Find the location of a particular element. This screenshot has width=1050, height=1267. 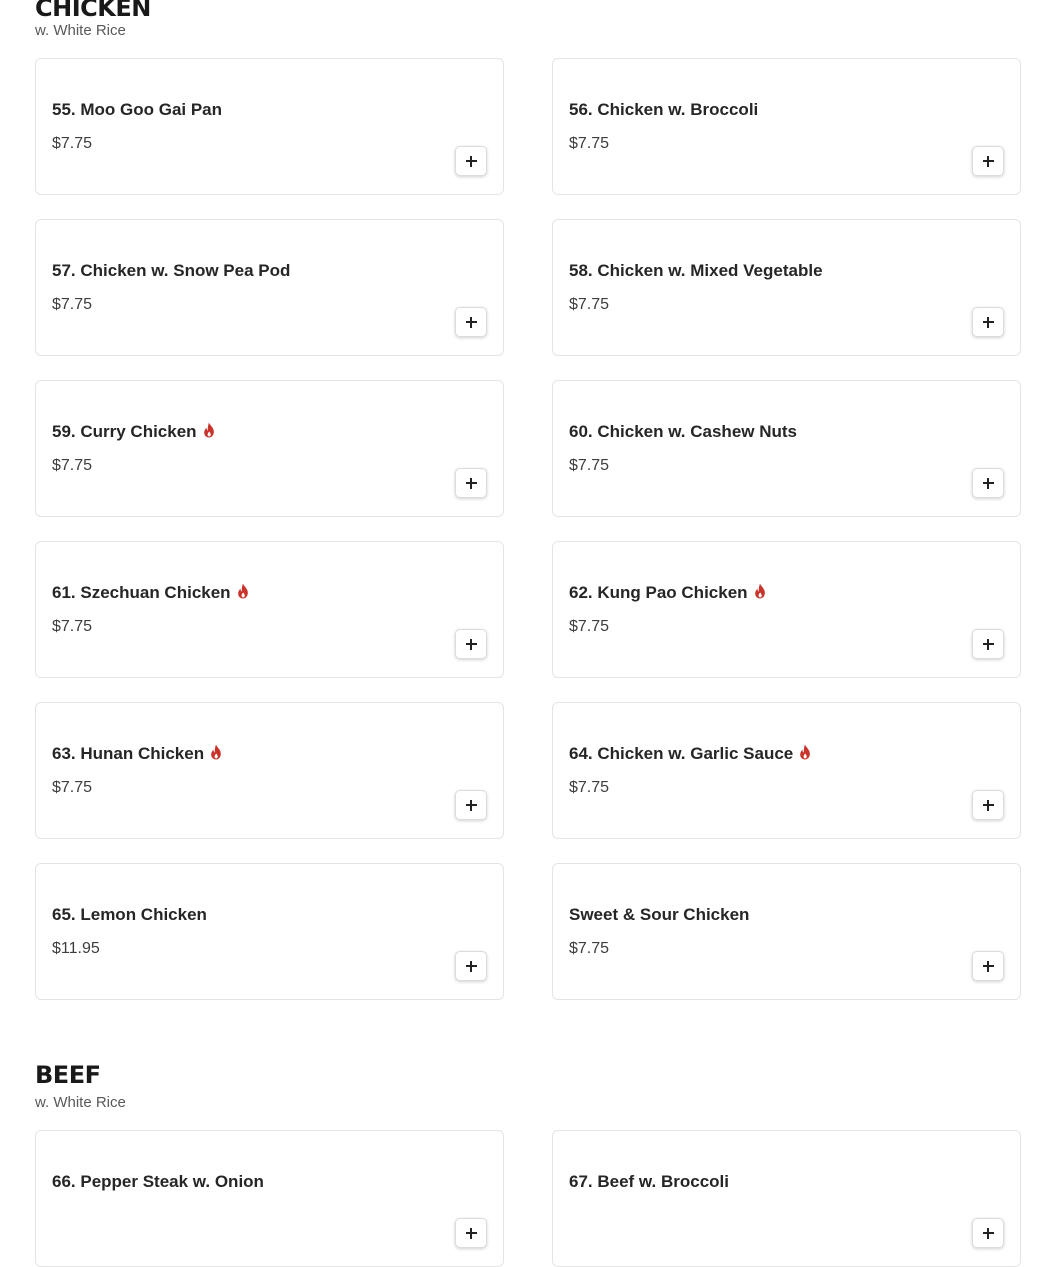

menu-item-name-text: 67. Beef w. Broccoli is located at coordinates (649, 1181).